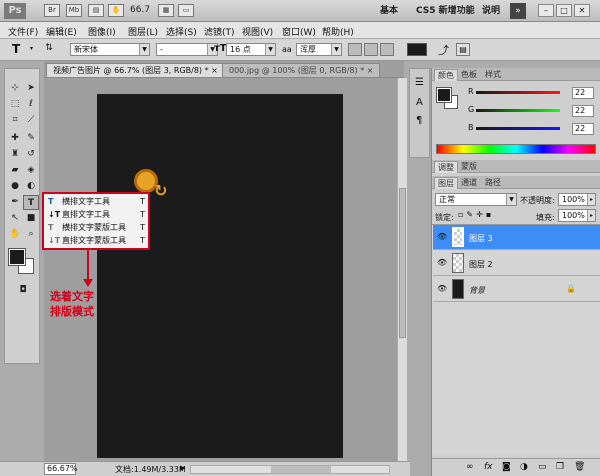  Describe the element at coordinates (102, 31) in the screenshot. I see `menu-image: 图像(I)` at that location.